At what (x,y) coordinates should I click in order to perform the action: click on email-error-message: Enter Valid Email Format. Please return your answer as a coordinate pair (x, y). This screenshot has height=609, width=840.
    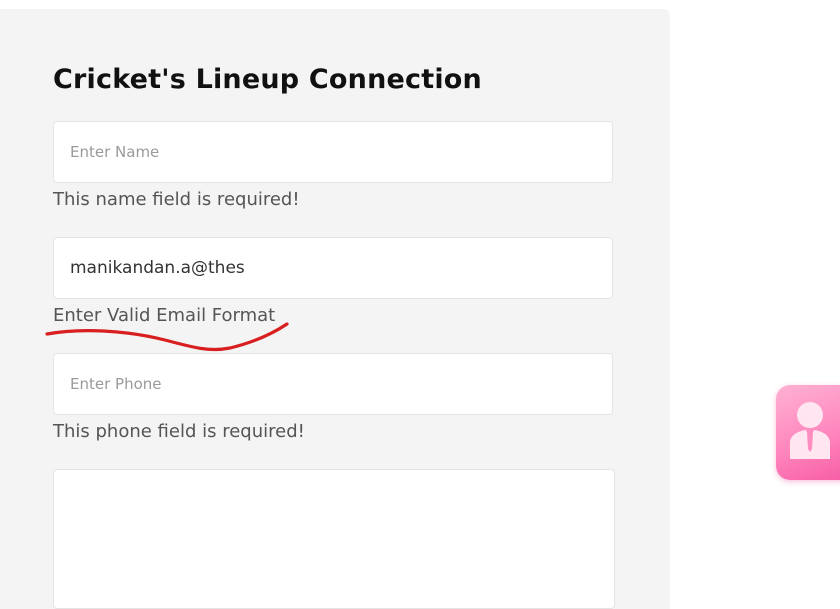
    Looking at the image, I should click on (164, 315).